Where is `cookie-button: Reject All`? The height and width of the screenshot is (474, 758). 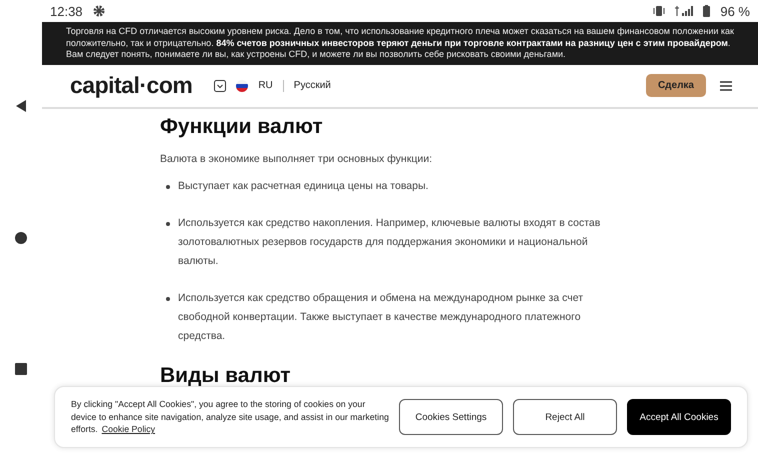 cookie-button: Reject All is located at coordinates (565, 417).